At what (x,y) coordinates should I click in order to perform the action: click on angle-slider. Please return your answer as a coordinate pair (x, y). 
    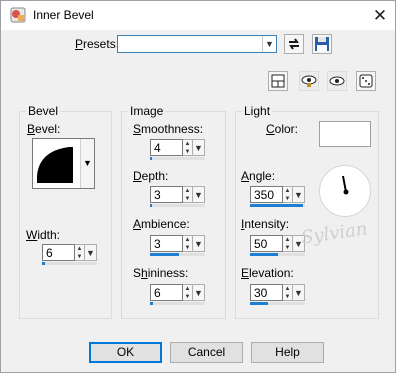
    Looking at the image, I should click on (277, 205).